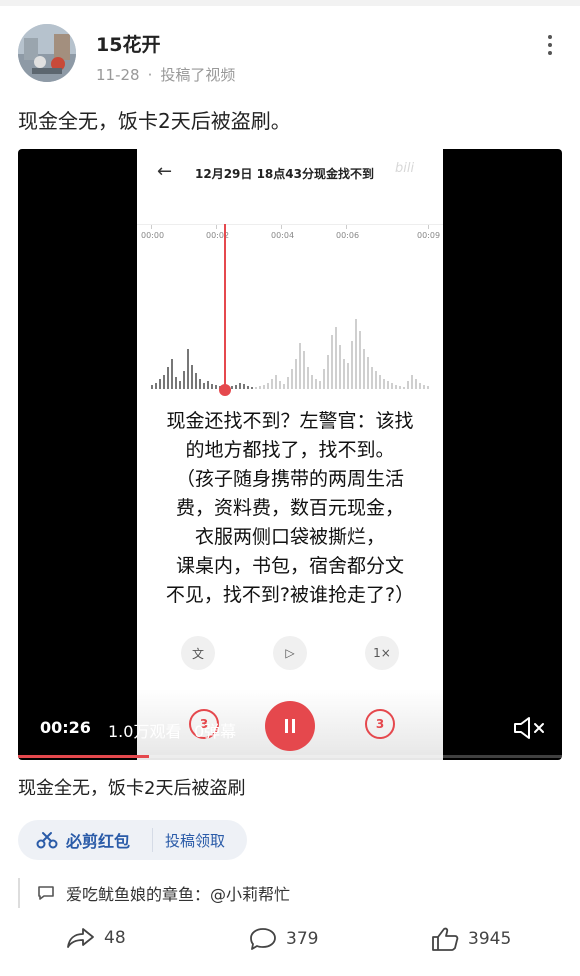 This screenshot has height=976, width=580. I want to click on mute-icon, so click(529, 728).